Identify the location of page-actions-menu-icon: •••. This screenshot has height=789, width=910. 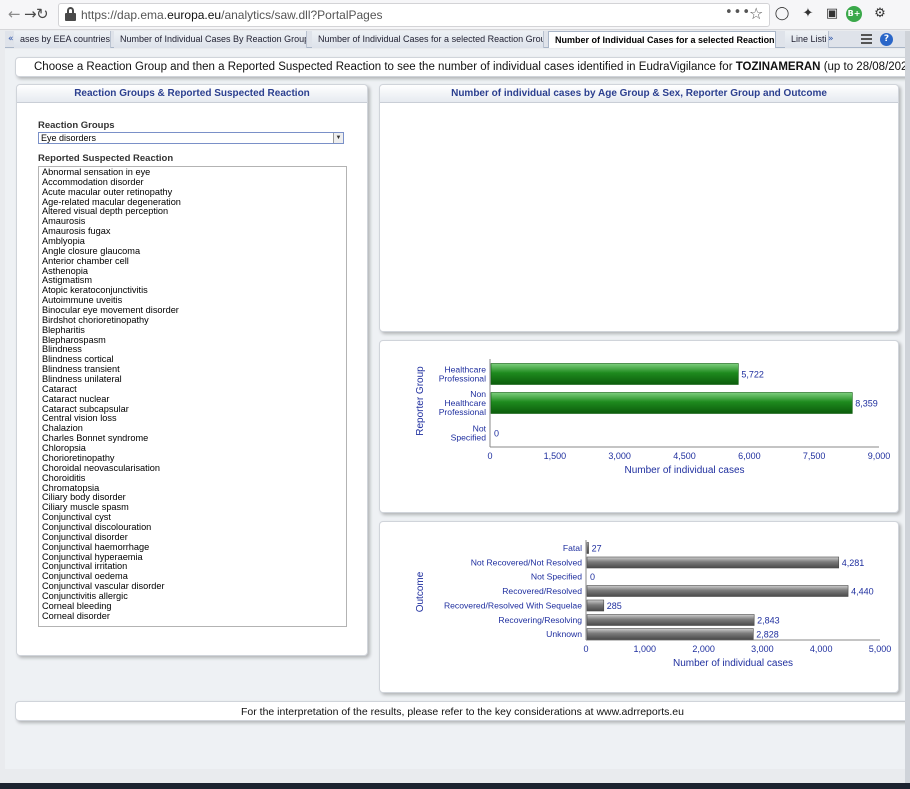
(738, 12).